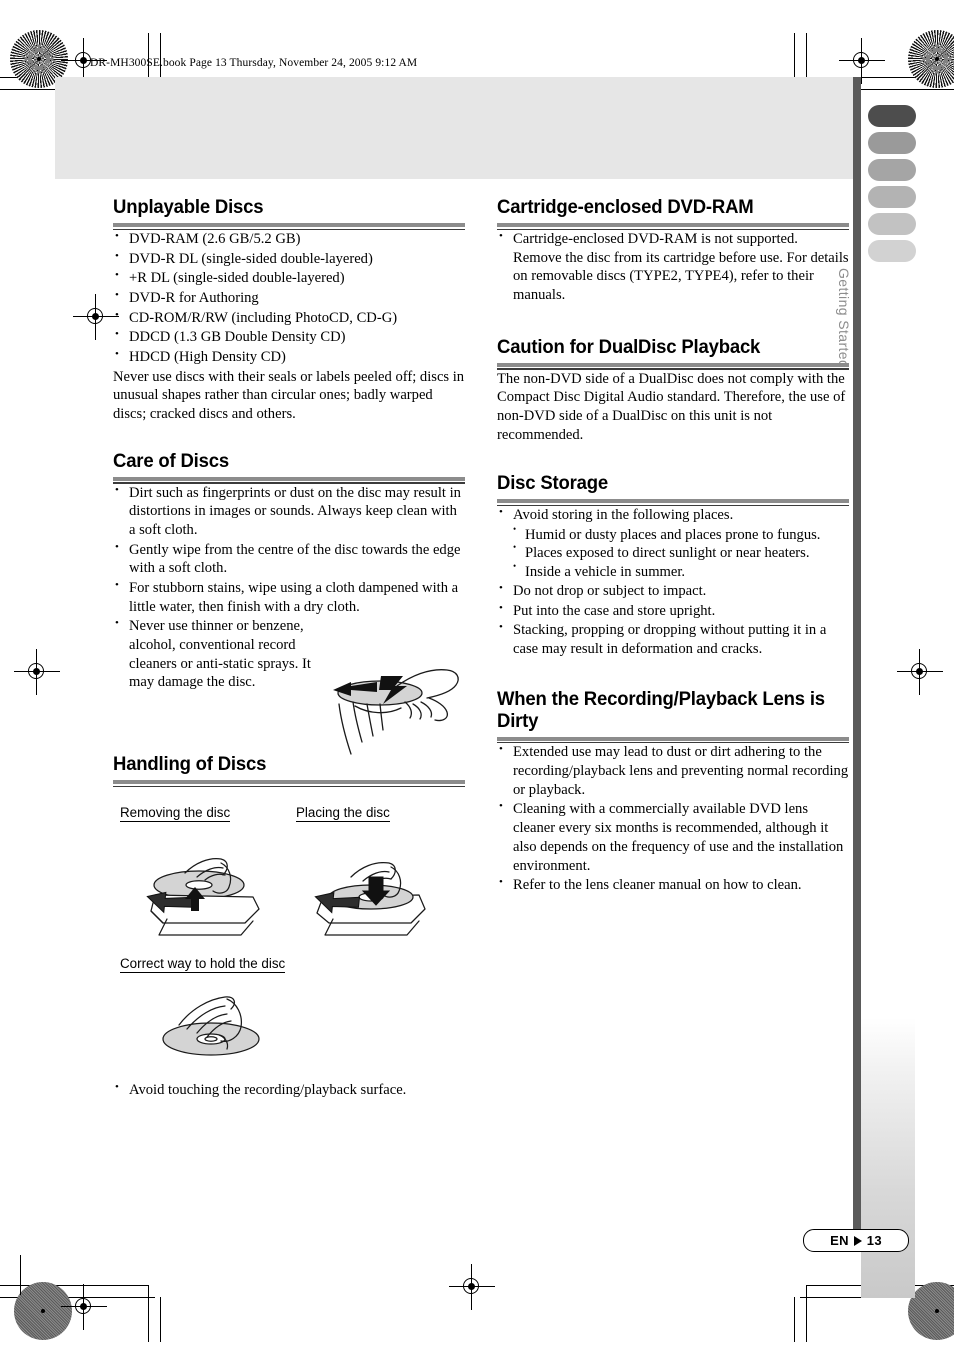 Image resolution: width=954 pixels, height=1351 pixels. Describe the element at coordinates (289, 278) in the screenshot. I see `list-item: +R DL (single-sided double-layered)` at that location.